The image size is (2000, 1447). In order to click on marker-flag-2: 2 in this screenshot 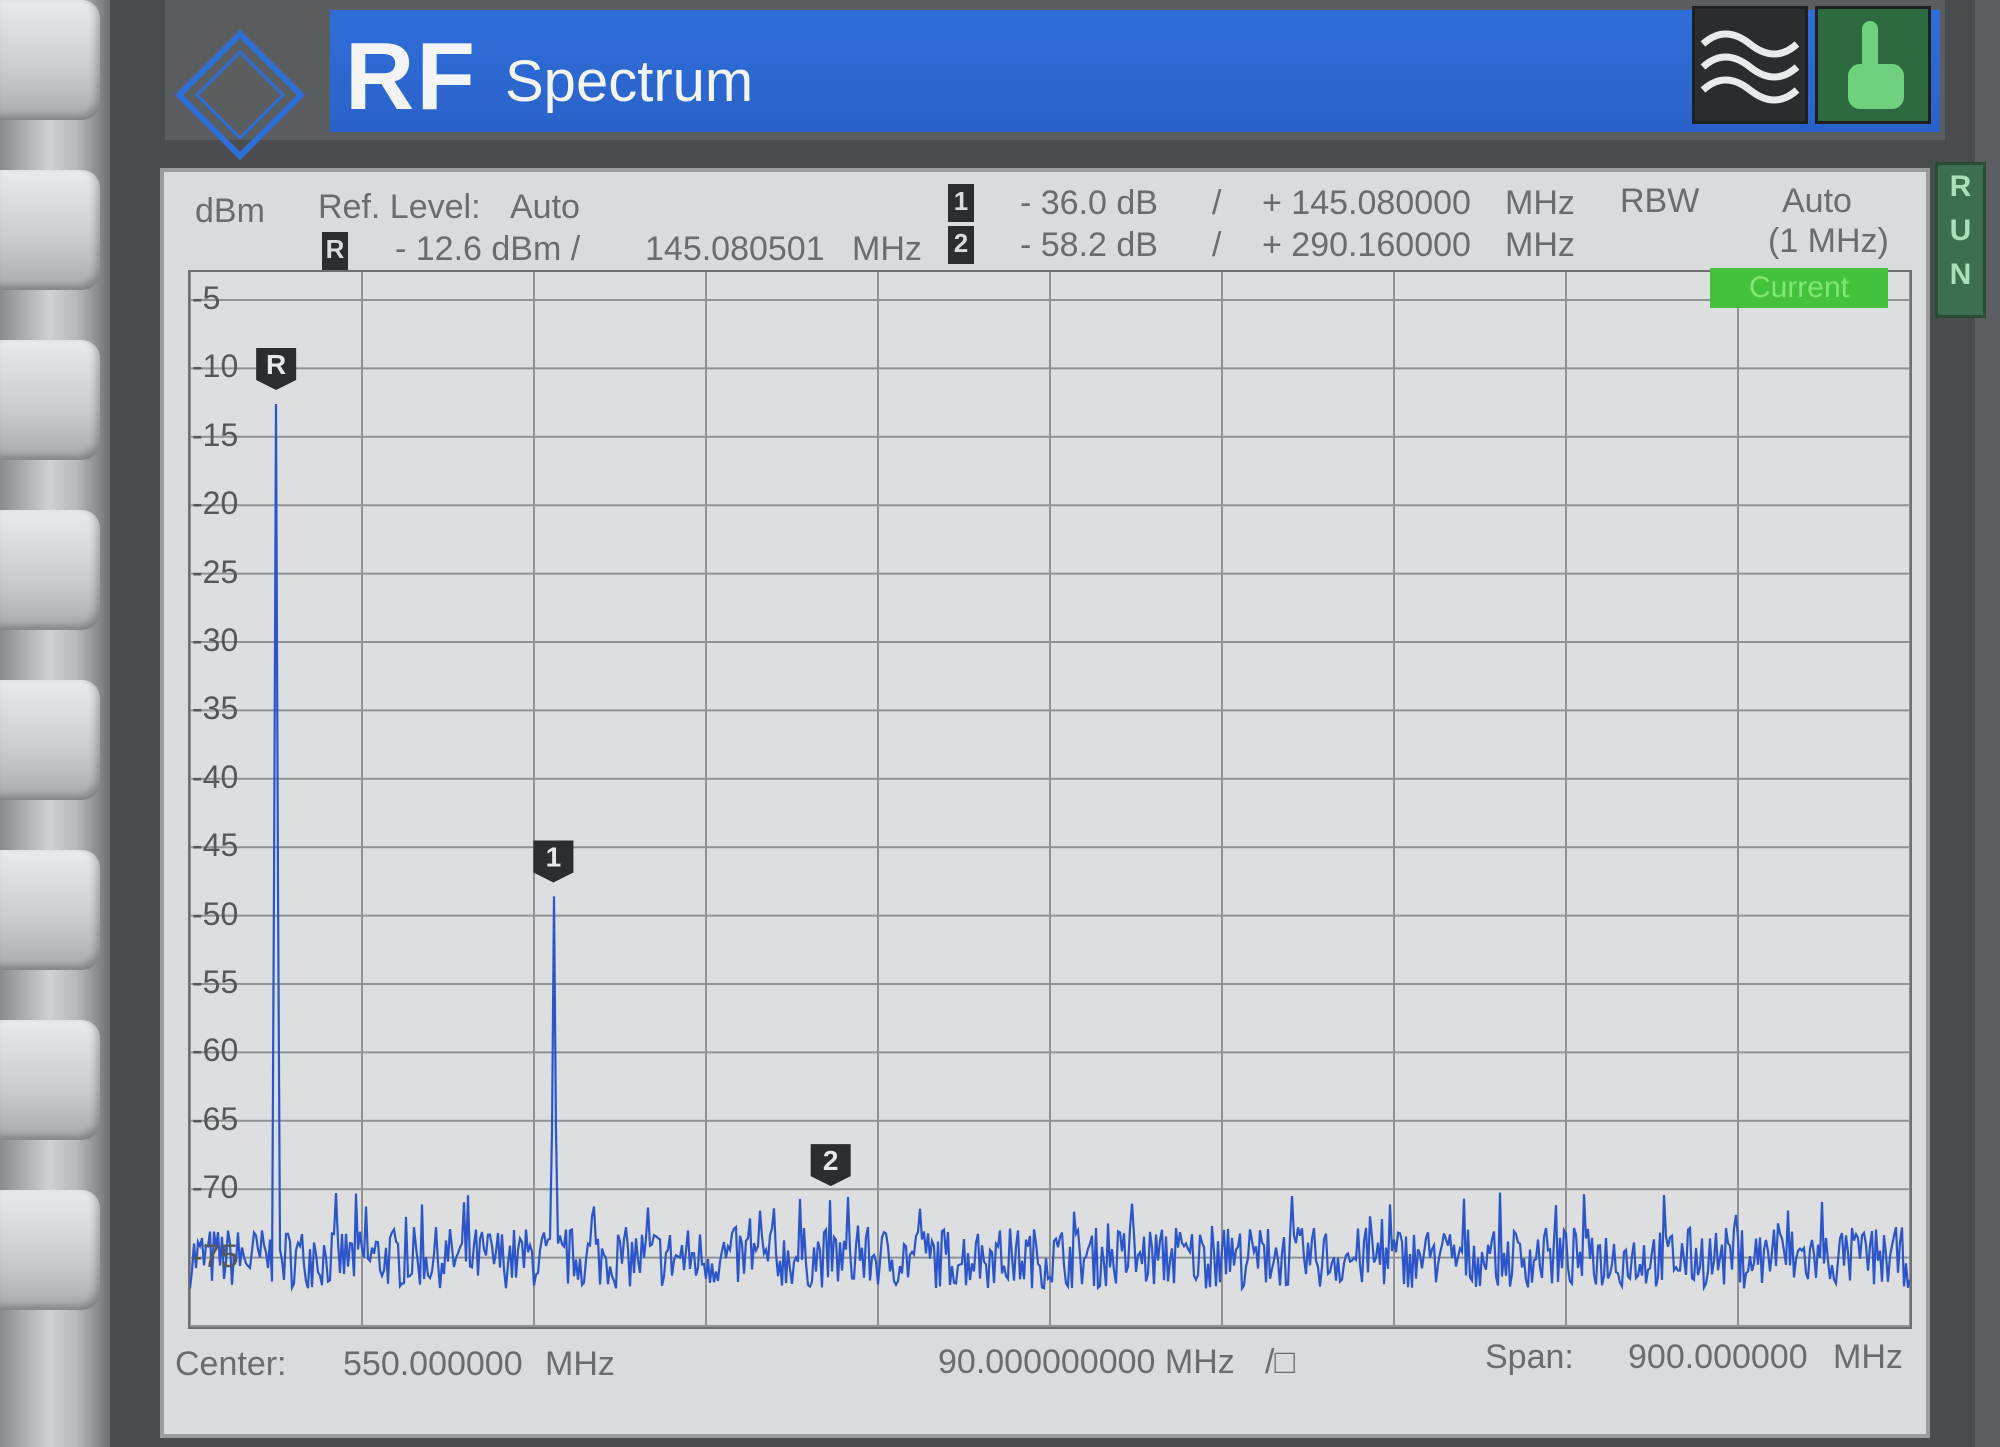, I will do `click(830, 1165)`.